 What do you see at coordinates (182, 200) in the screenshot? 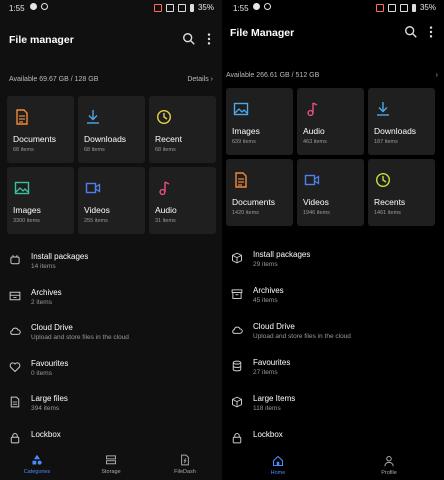
I see `tile-audio: Audio 31 items` at bounding box center [182, 200].